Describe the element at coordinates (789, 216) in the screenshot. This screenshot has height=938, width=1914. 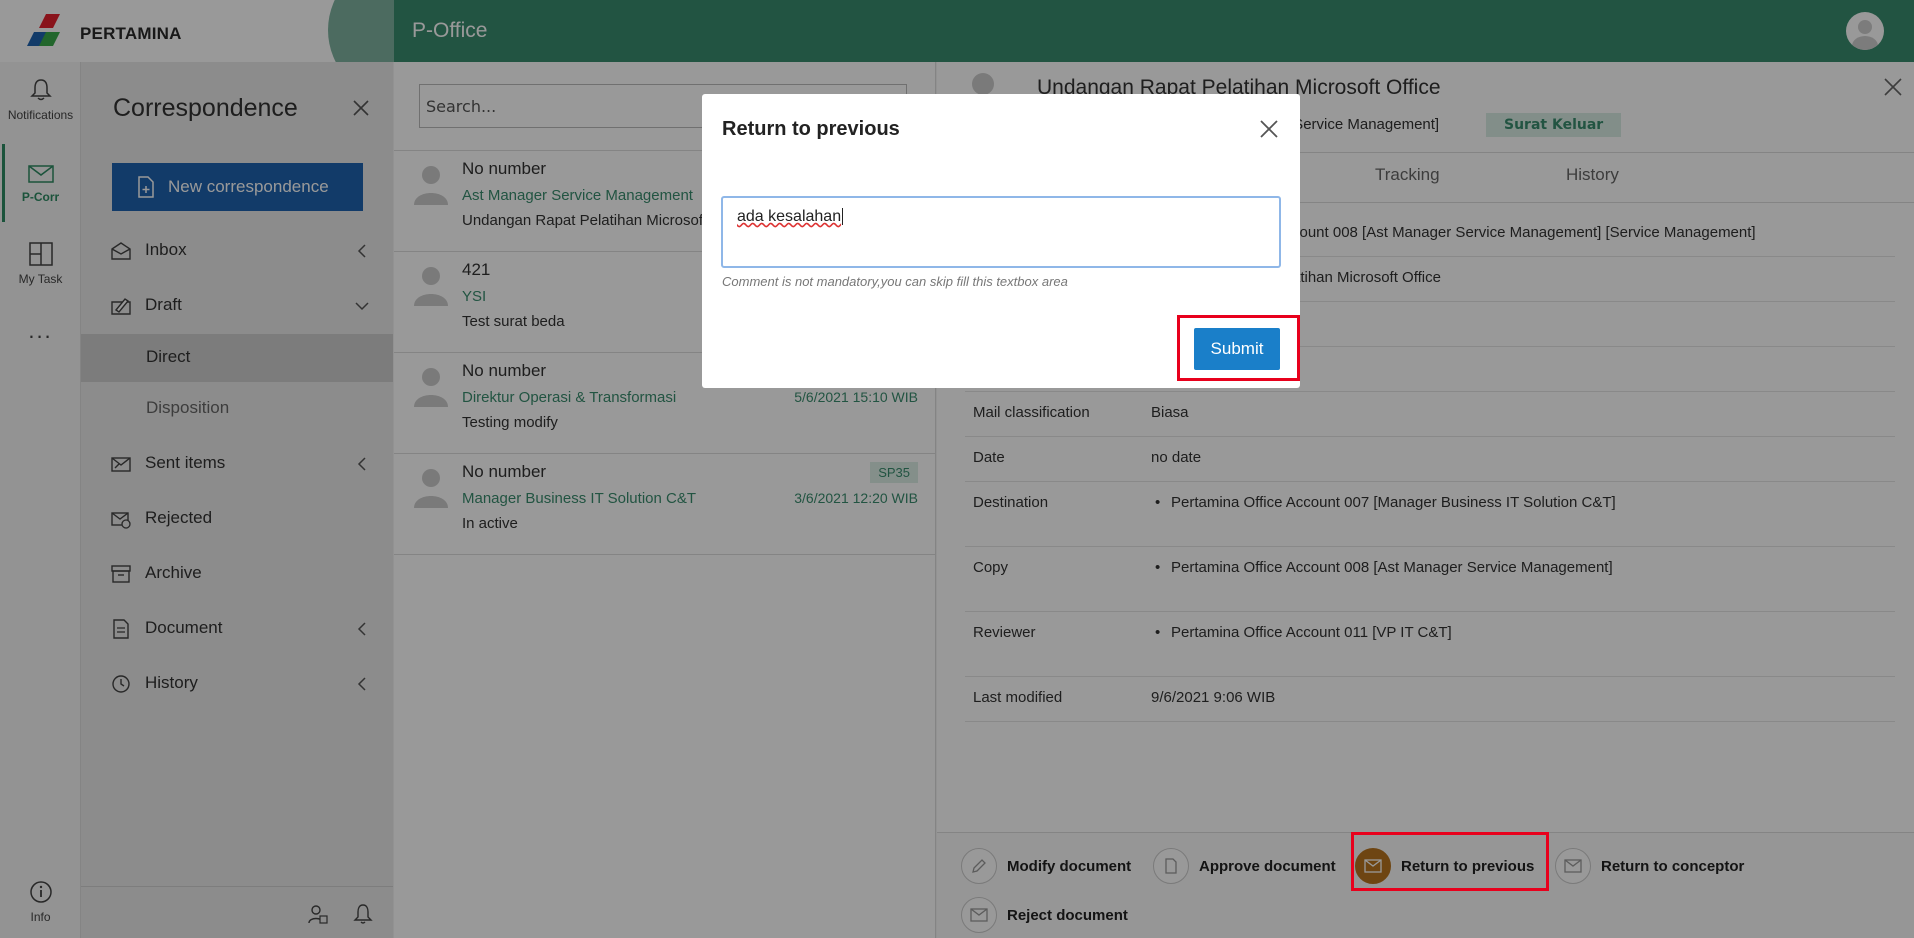
I see `comment-value: ada kesalahan` at that location.